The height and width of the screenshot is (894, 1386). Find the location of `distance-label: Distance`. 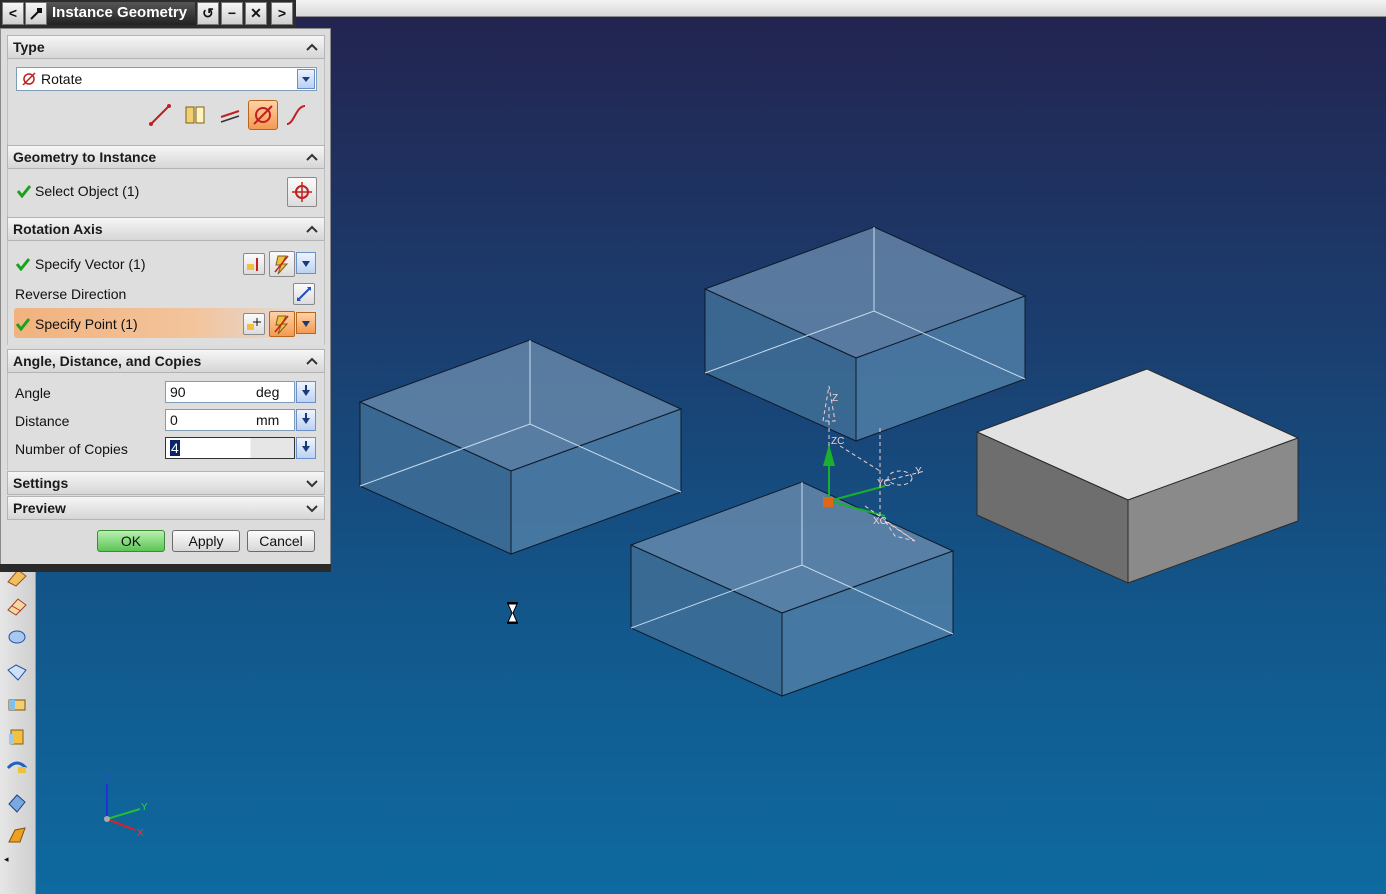

distance-label: Distance is located at coordinates (42, 421).